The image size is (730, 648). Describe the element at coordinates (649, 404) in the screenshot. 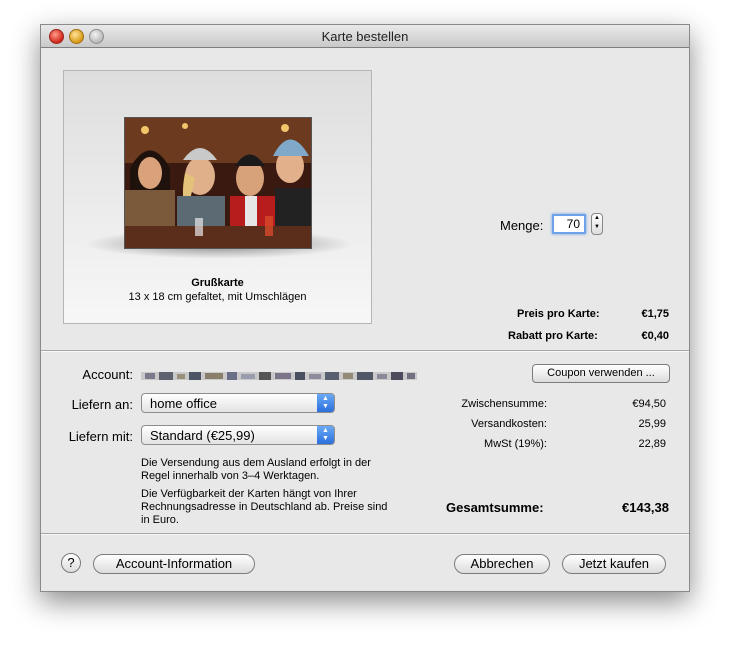

I see `subtotal-value: €94,50` at that location.